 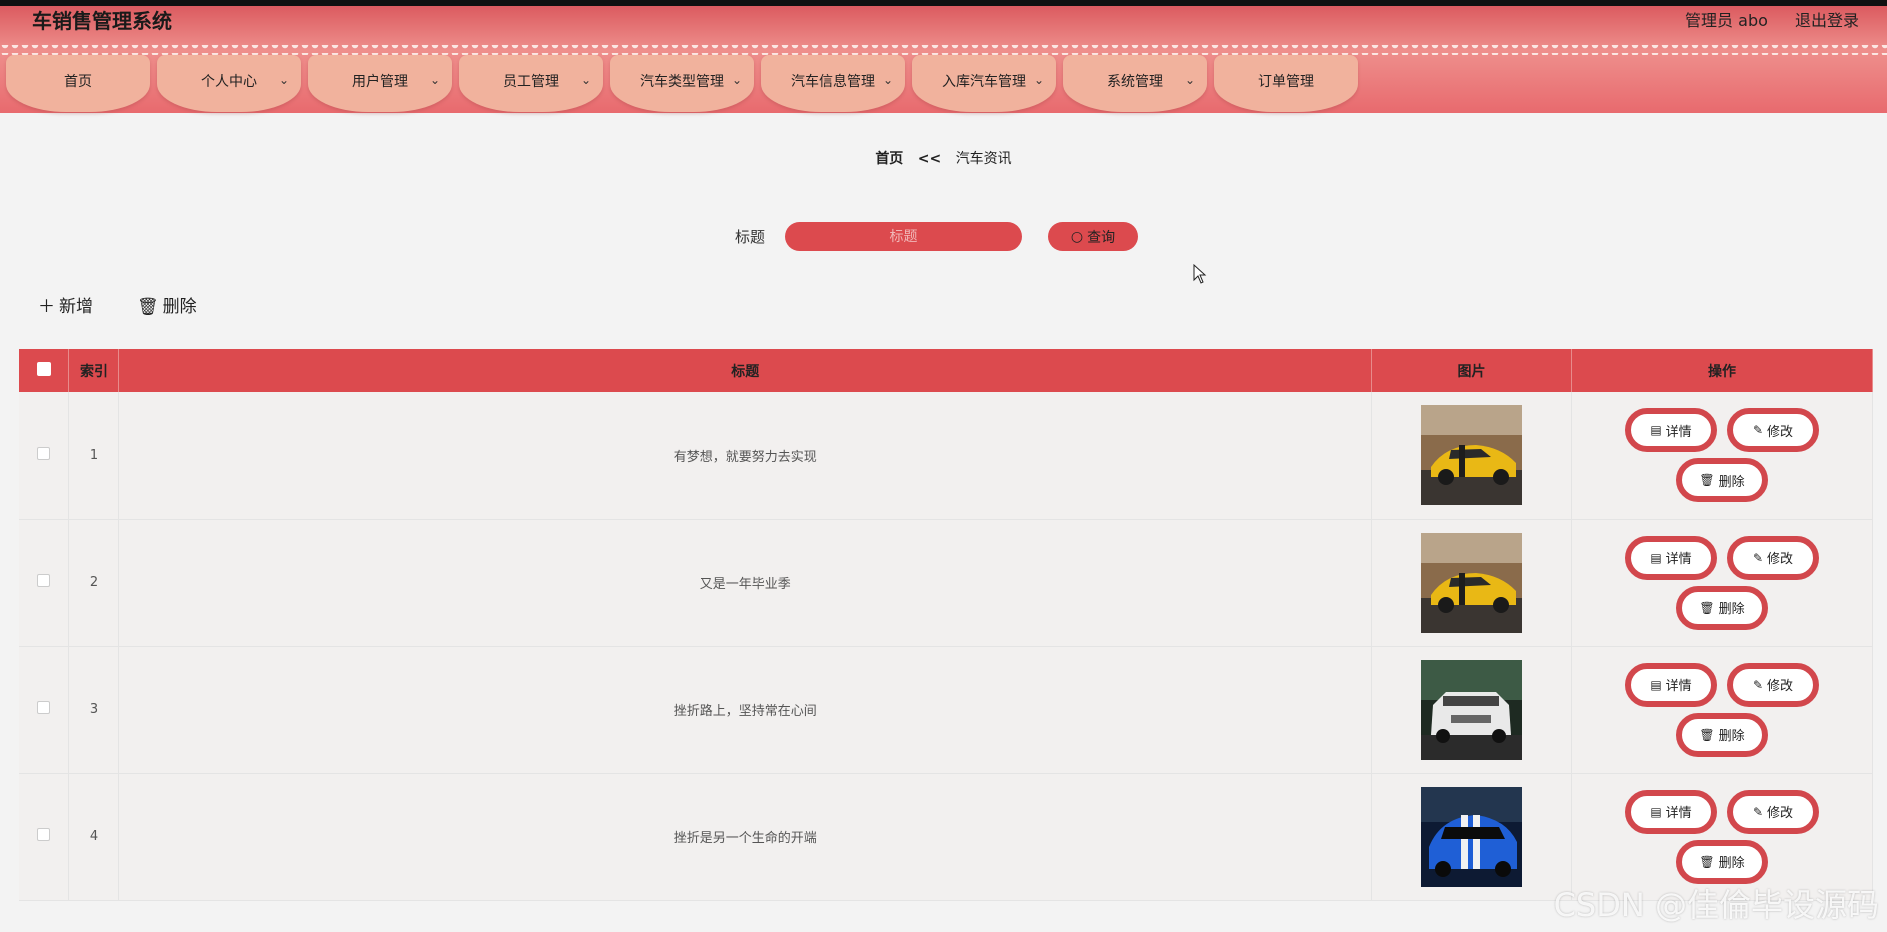 What do you see at coordinates (102, 21) in the screenshot?
I see `app-title: 车销售管理系统` at bounding box center [102, 21].